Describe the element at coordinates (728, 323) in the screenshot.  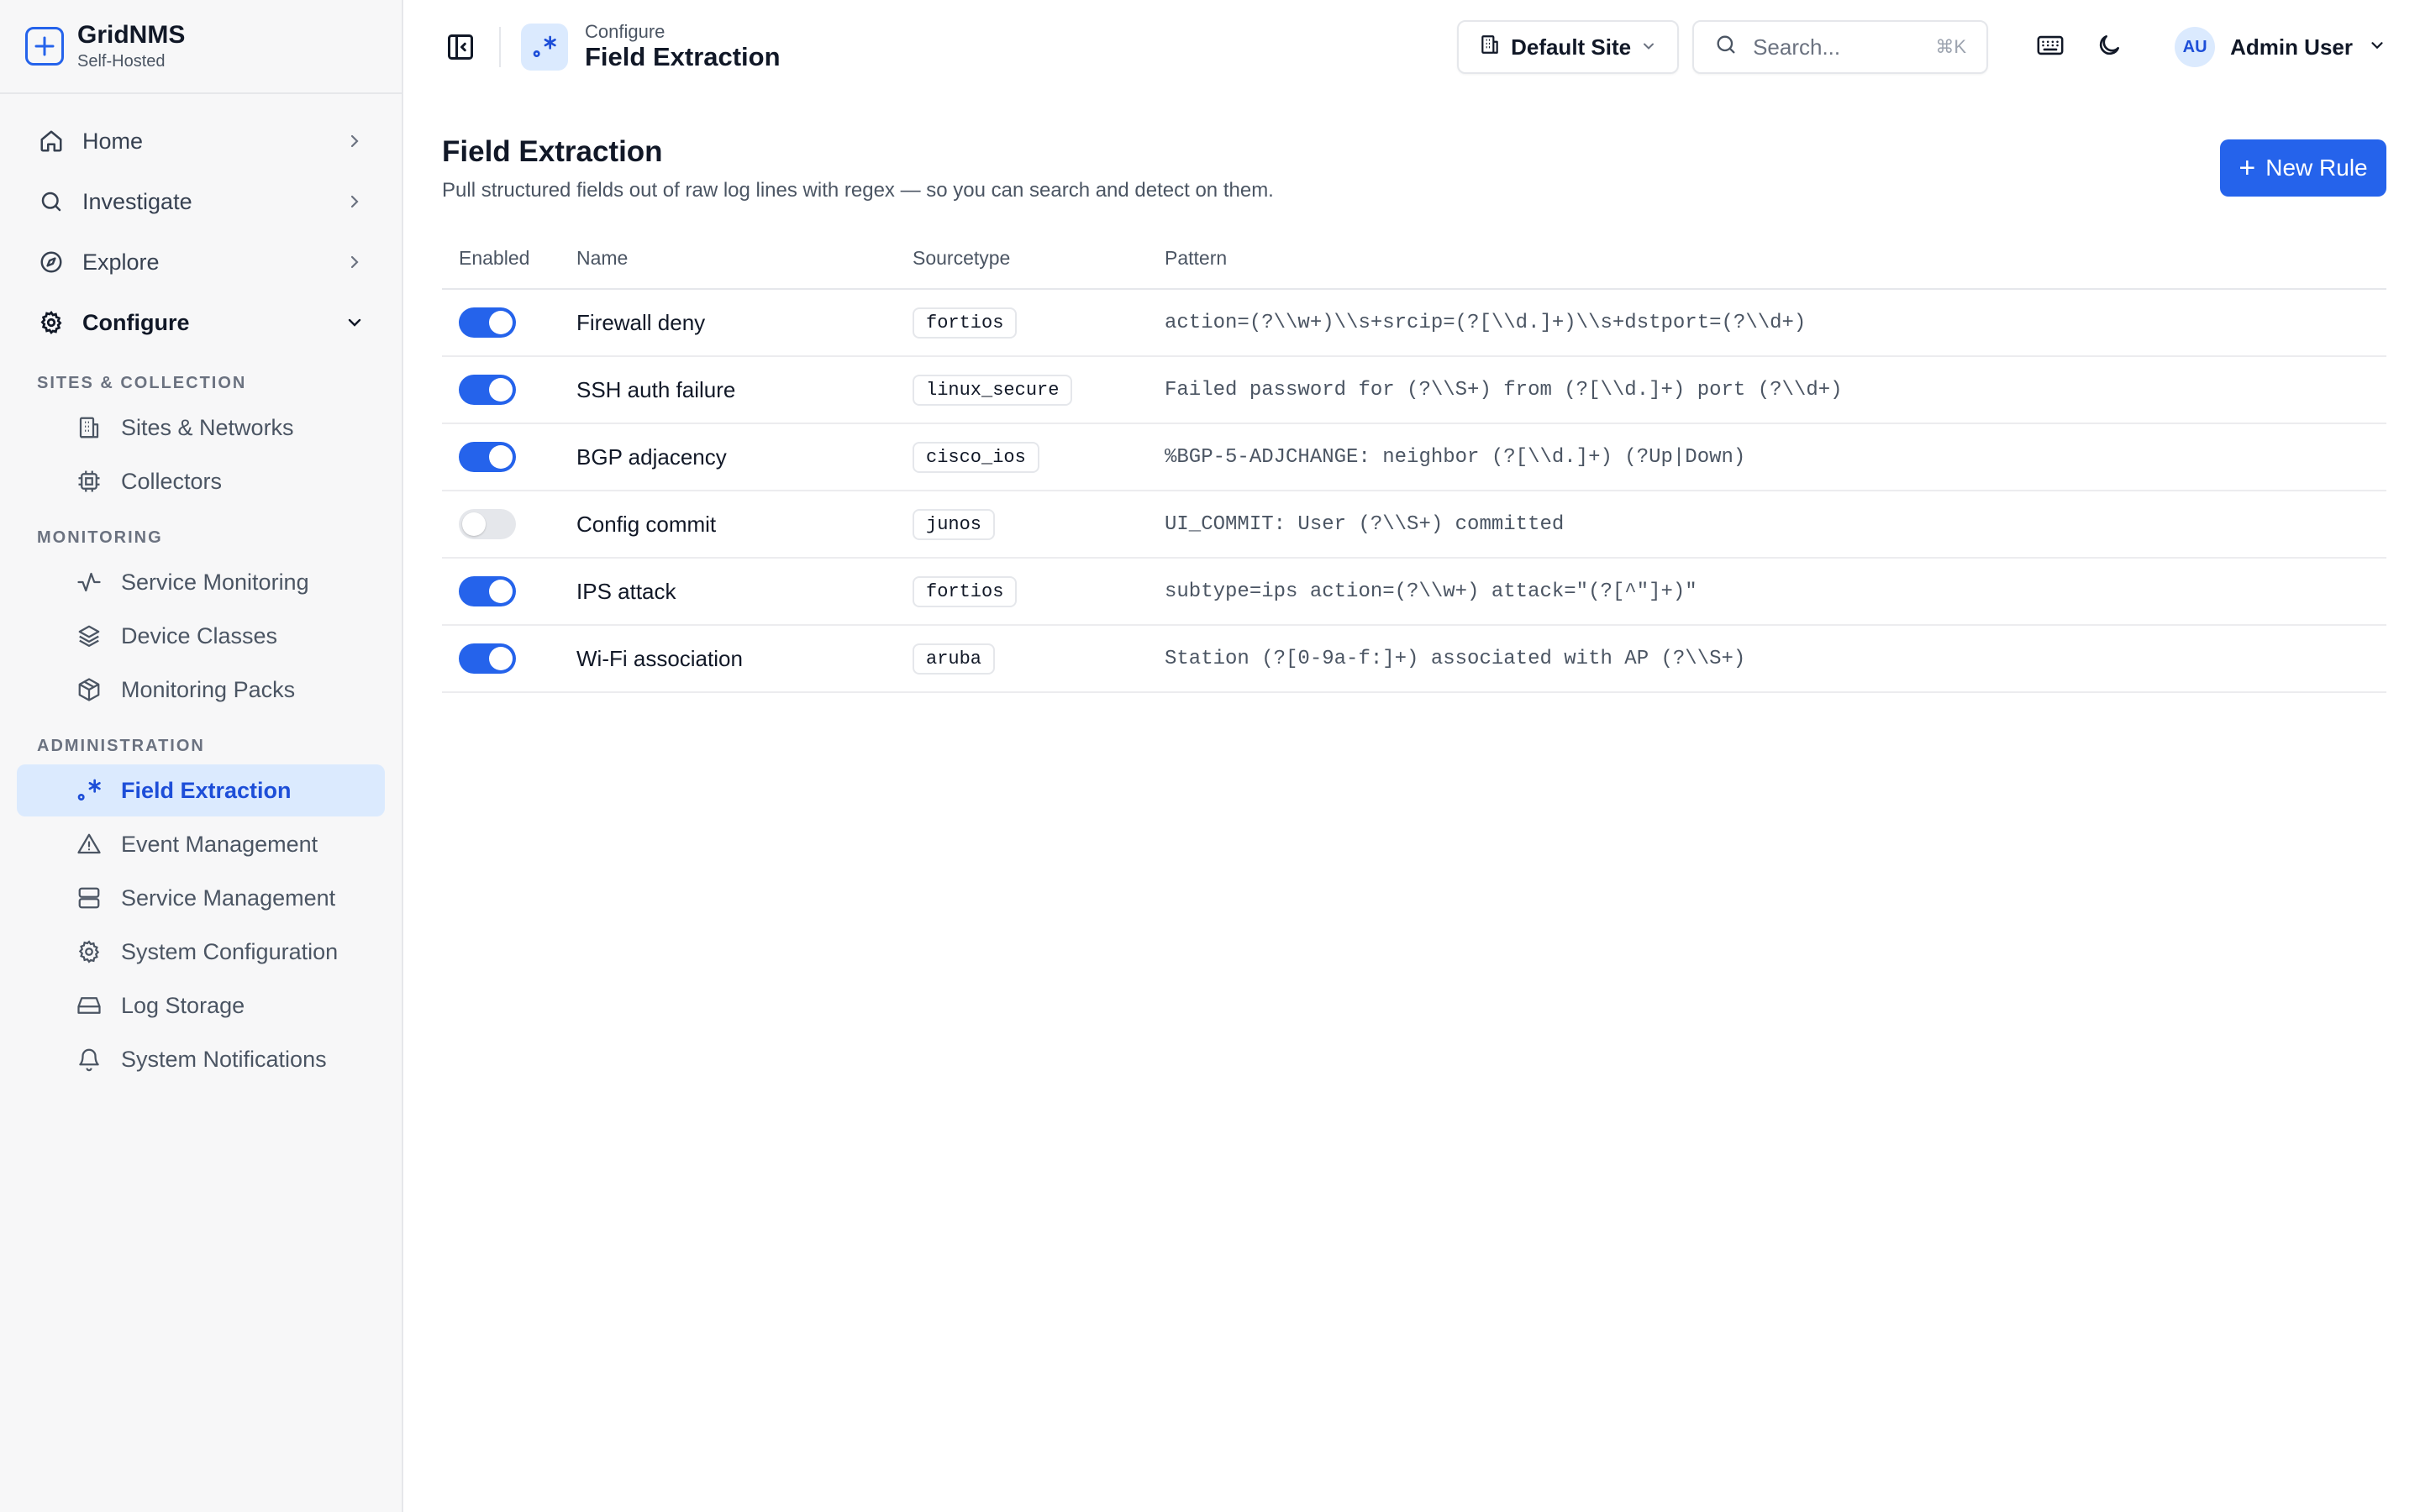
I see `rule-name: Firewall deny` at that location.